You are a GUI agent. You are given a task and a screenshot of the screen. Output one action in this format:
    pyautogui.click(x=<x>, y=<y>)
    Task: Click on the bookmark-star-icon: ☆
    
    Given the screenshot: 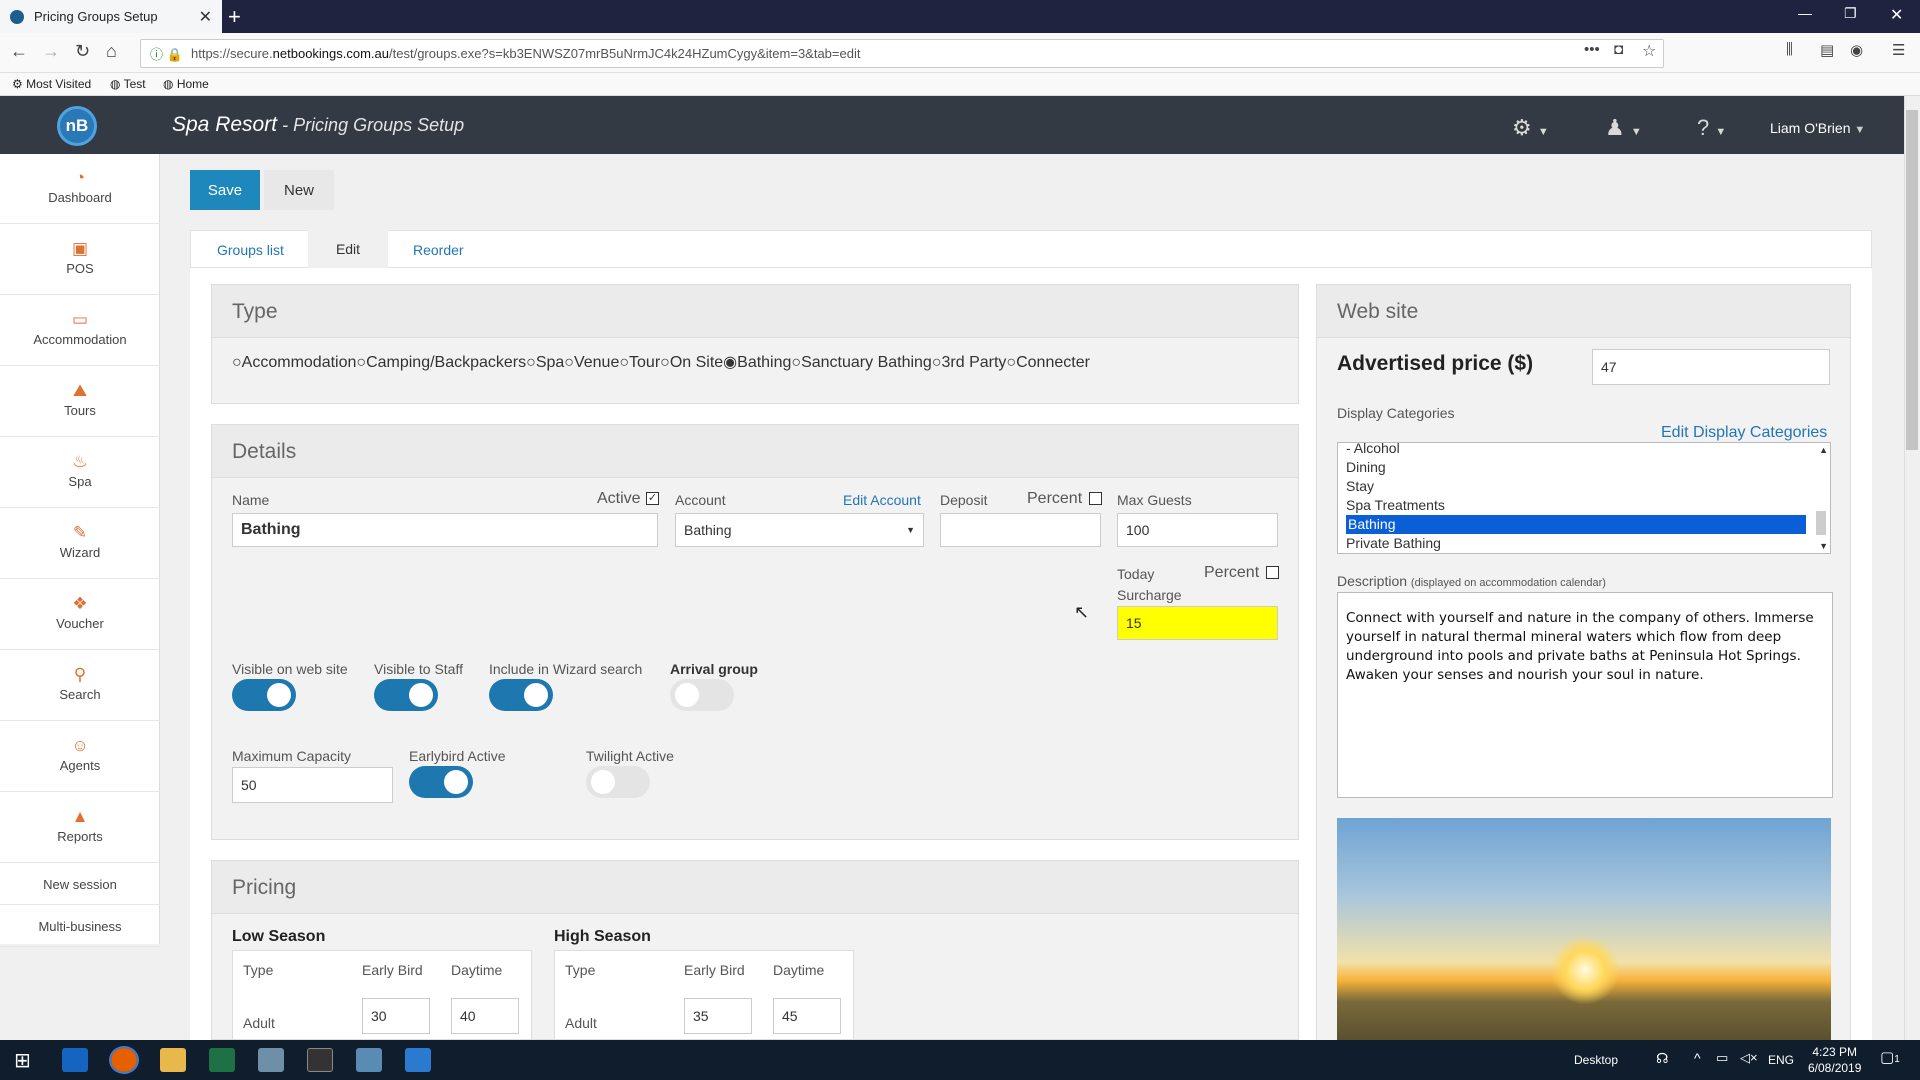 What is the action you would take?
    pyautogui.click(x=1649, y=51)
    